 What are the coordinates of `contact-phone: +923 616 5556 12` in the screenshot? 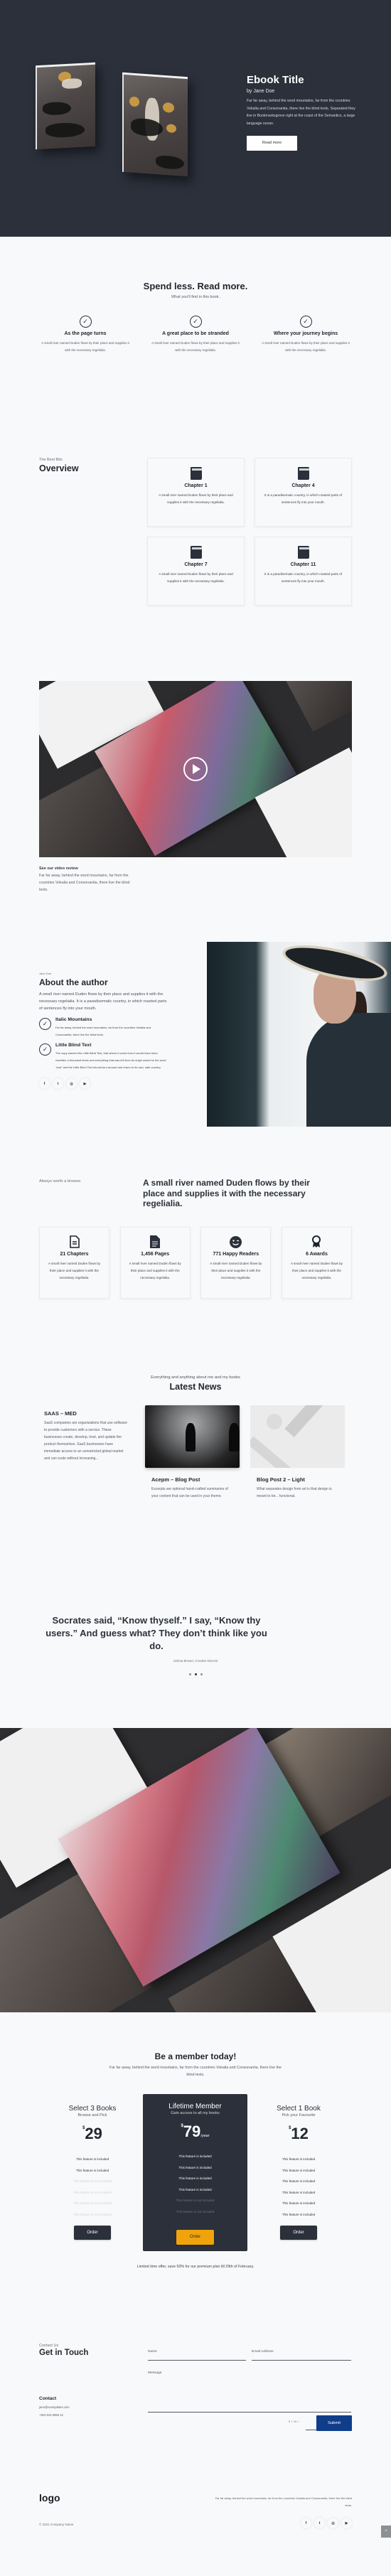 It's located at (54, 2416).